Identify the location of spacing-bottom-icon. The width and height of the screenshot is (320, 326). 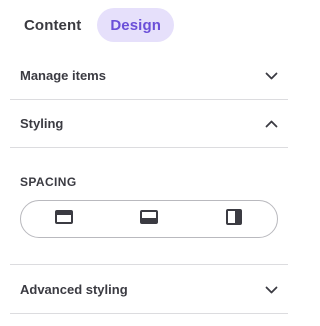
(148, 219).